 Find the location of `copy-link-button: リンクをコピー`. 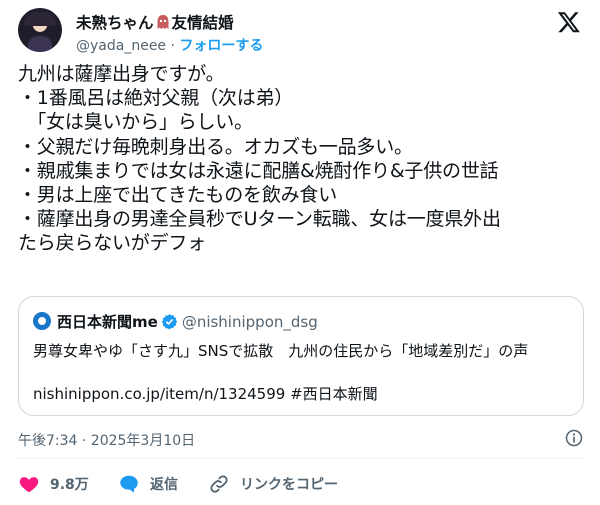

copy-link-button: リンクをコピー is located at coordinates (273, 484).